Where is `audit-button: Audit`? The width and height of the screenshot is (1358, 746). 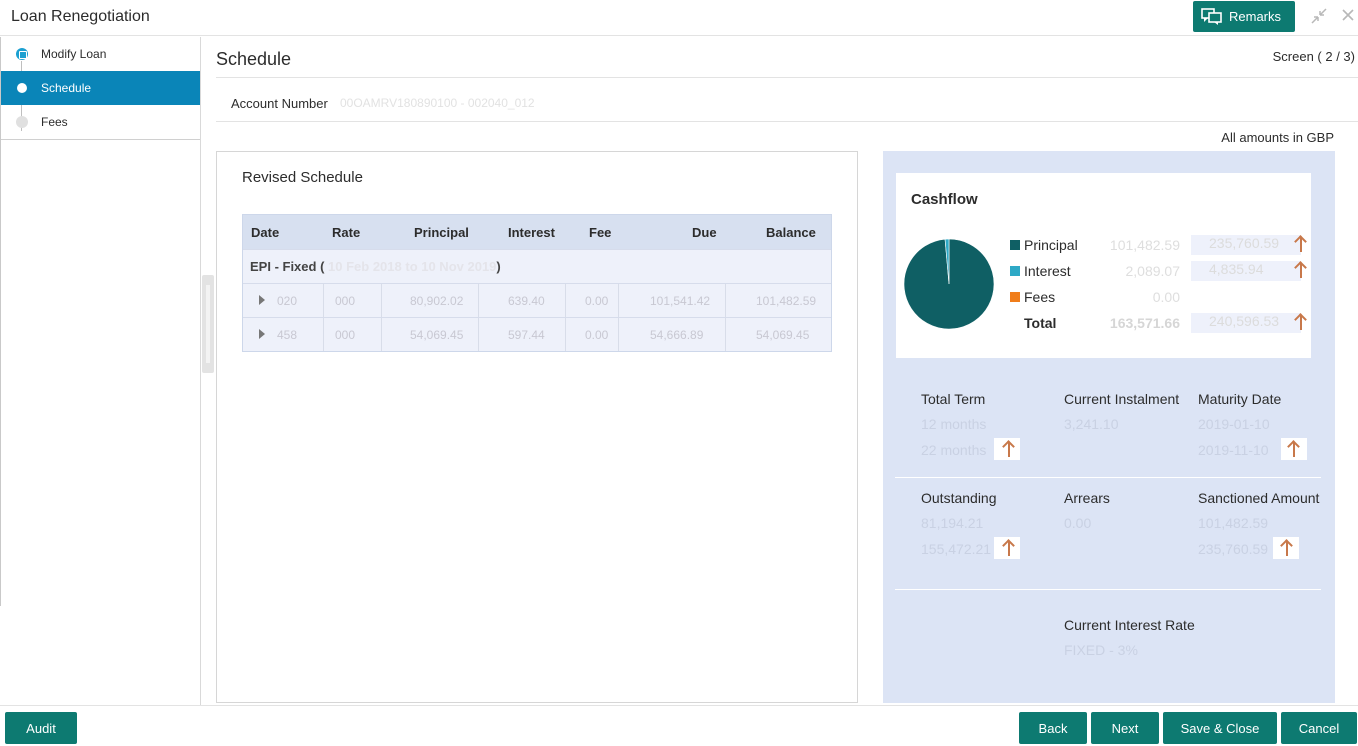
audit-button: Audit is located at coordinates (41, 728).